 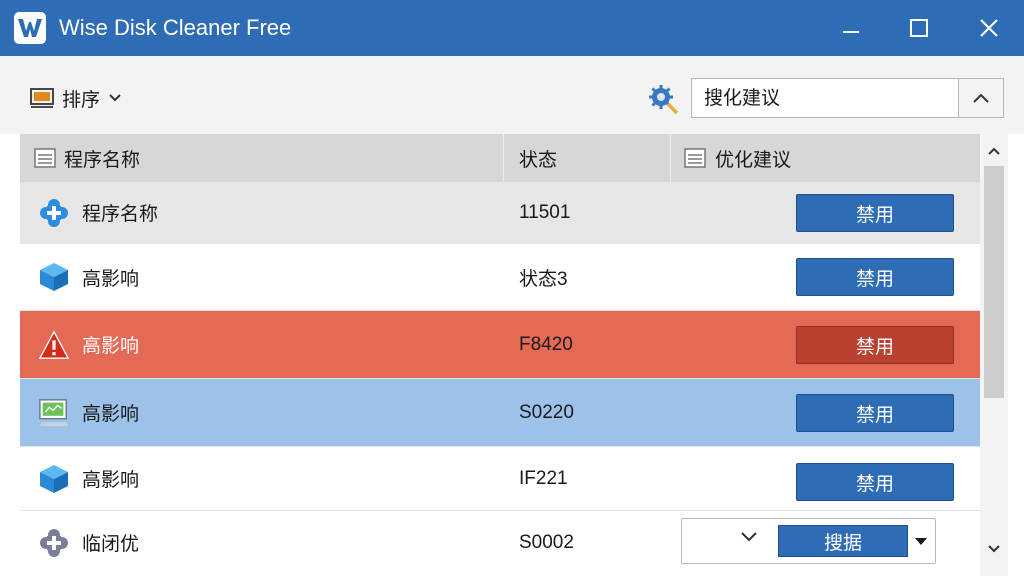 I want to click on row-name-cell: 程序名称, so click(x=262, y=213).